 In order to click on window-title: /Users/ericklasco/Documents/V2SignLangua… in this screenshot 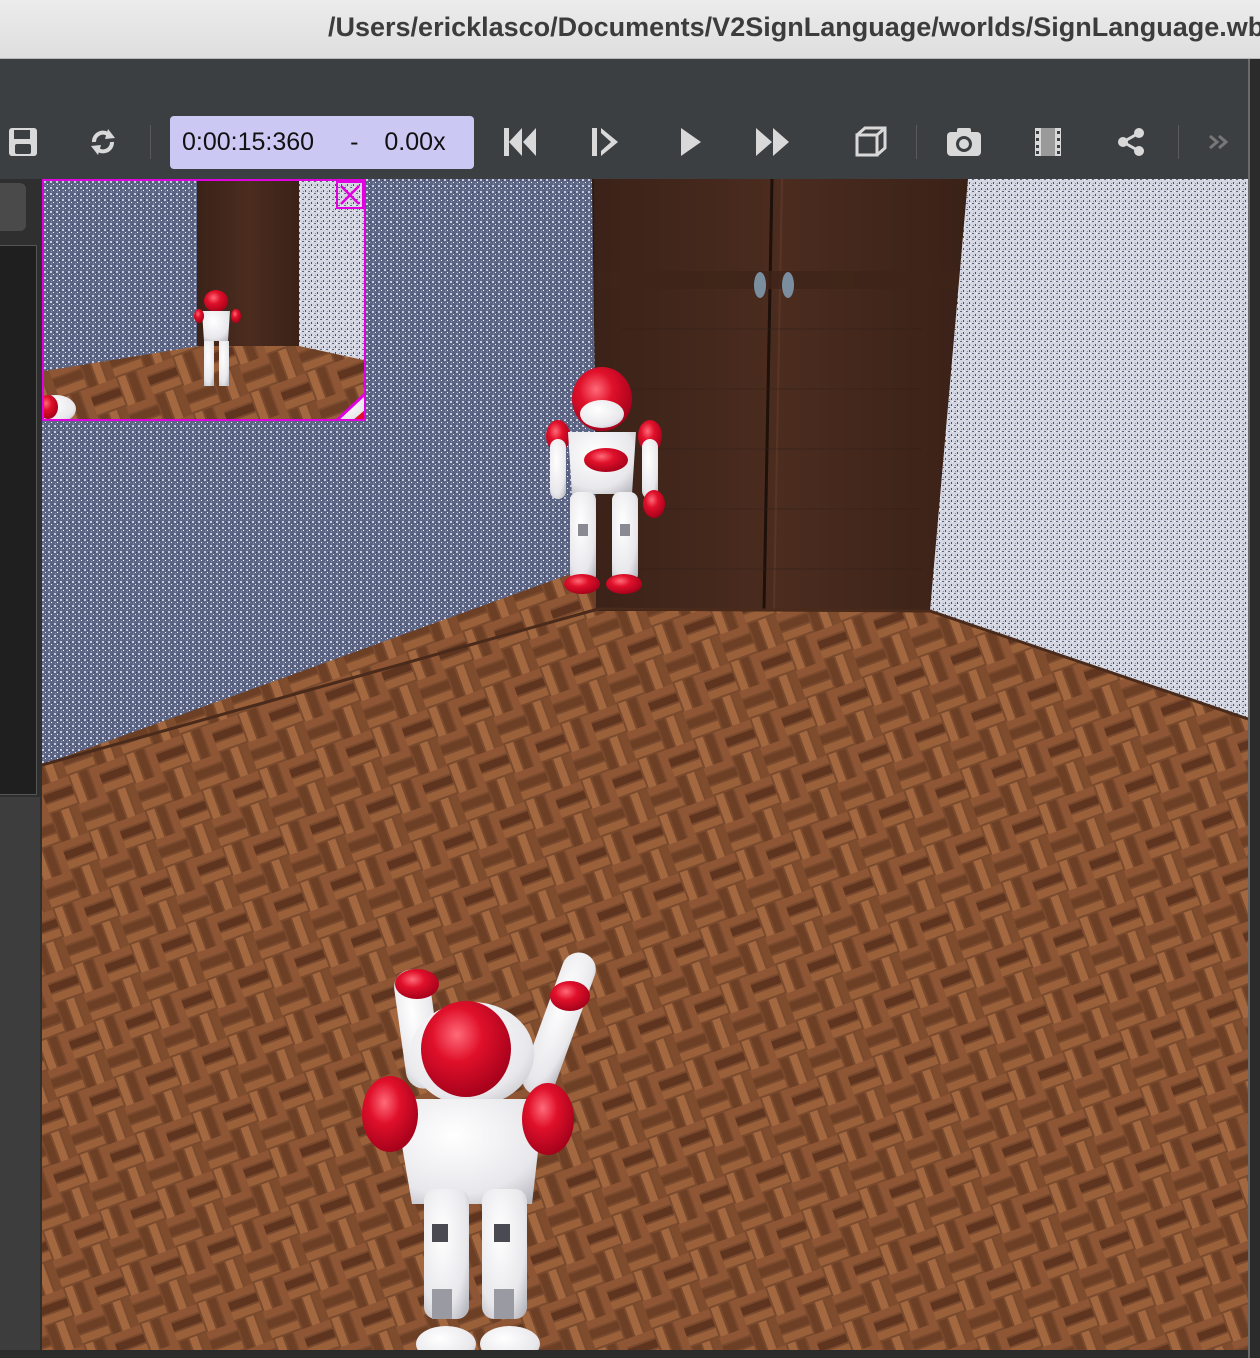, I will do `click(794, 27)`.